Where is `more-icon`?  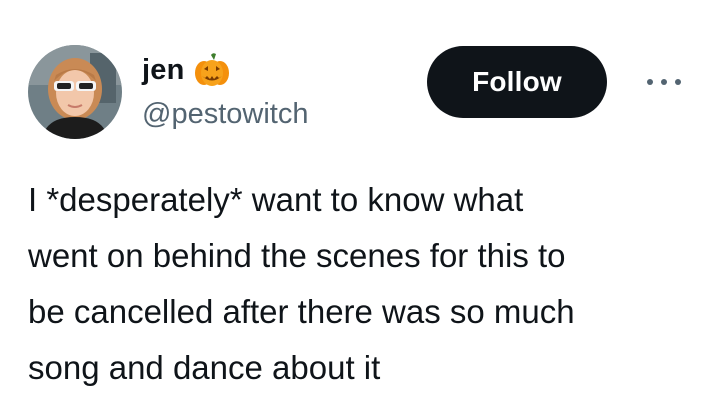 more-icon is located at coordinates (664, 82).